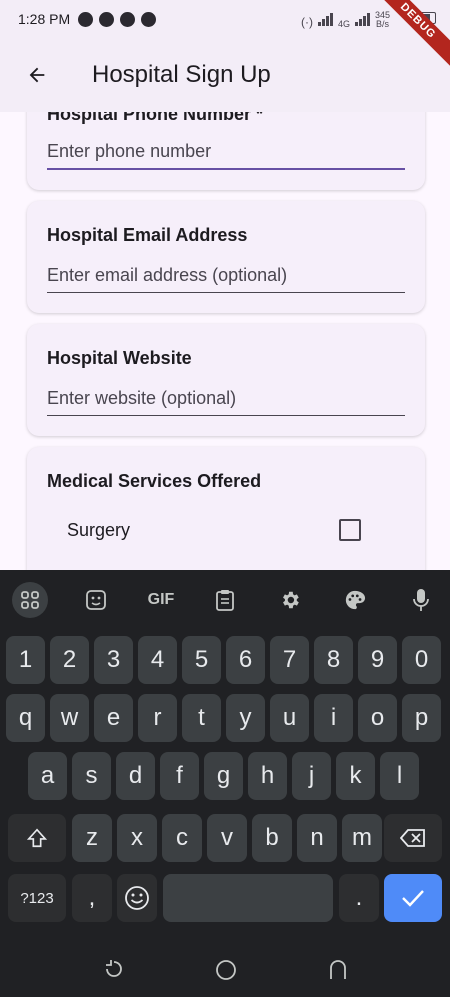 The height and width of the screenshot is (997, 450). I want to click on space-key, so click(248, 898).